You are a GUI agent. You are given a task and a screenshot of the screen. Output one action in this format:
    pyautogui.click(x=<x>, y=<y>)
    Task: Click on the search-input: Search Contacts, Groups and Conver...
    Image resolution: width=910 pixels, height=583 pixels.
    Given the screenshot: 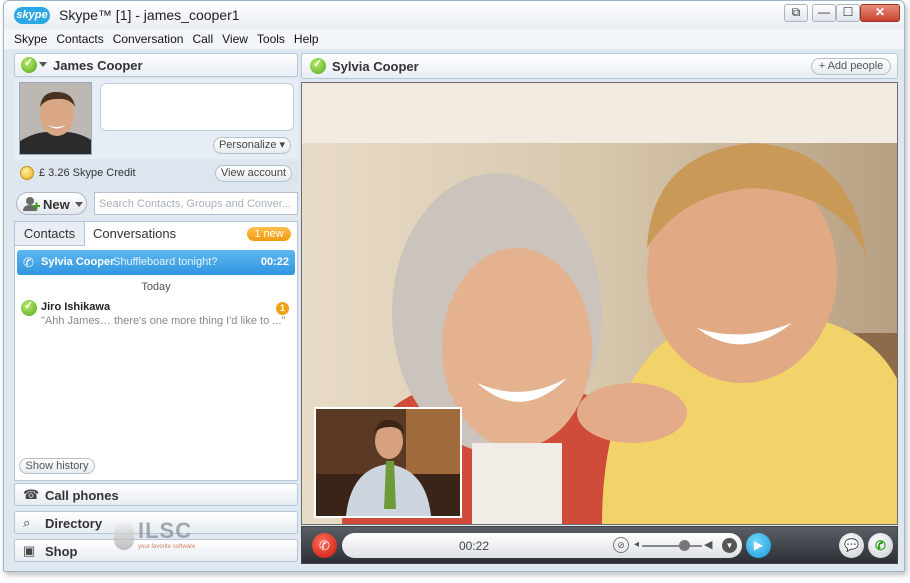 What is the action you would take?
    pyautogui.click(x=196, y=203)
    